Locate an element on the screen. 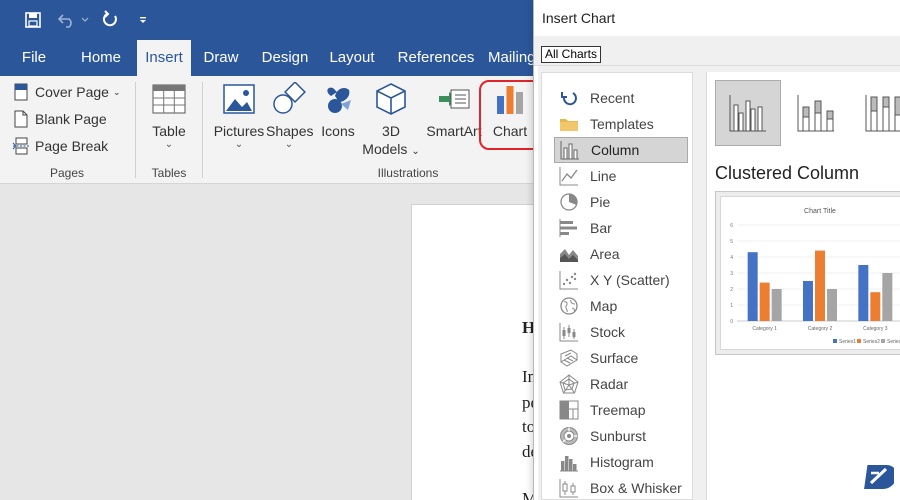 The height and width of the screenshot is (500, 900). group-separator is located at coordinates (202, 130).